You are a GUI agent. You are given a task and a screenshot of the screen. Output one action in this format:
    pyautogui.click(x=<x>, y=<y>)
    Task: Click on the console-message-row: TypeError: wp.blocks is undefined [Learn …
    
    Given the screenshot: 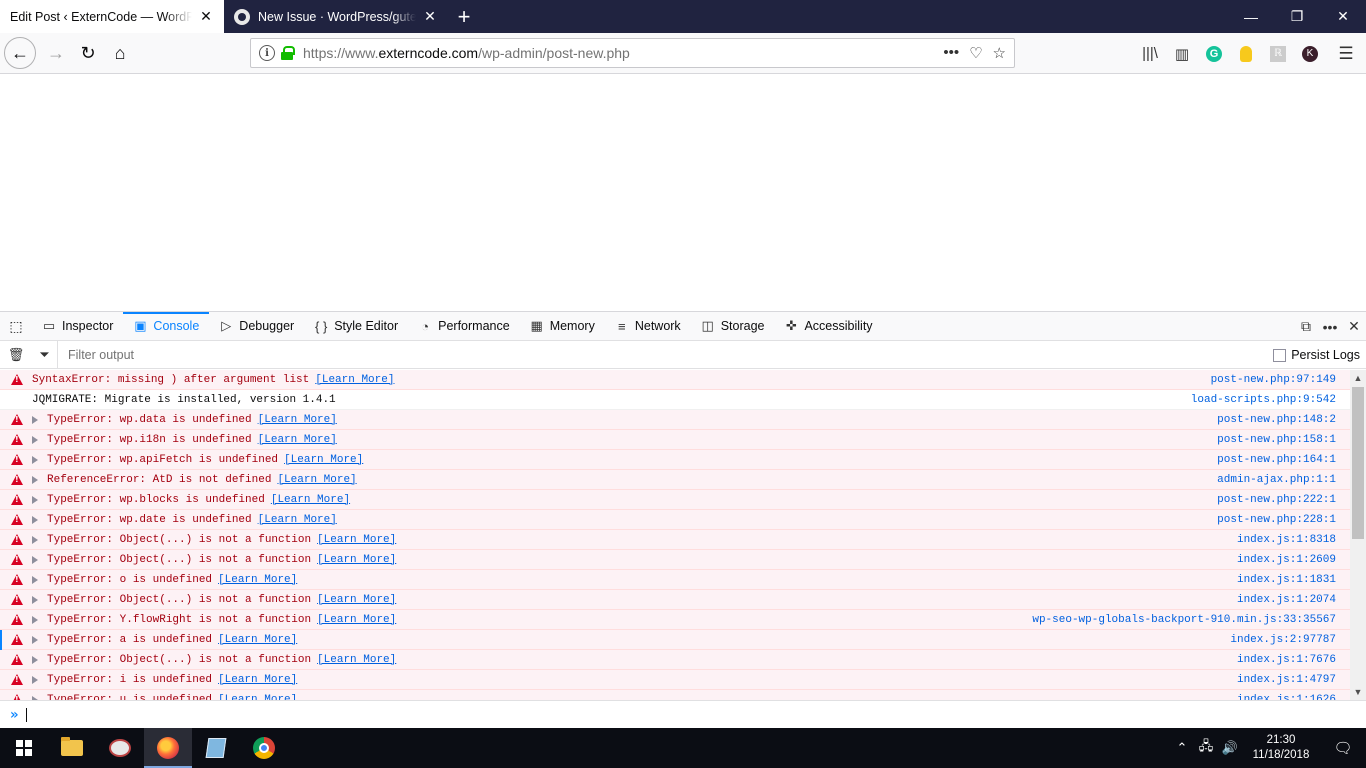 What is the action you would take?
    pyautogui.click(x=675, y=500)
    